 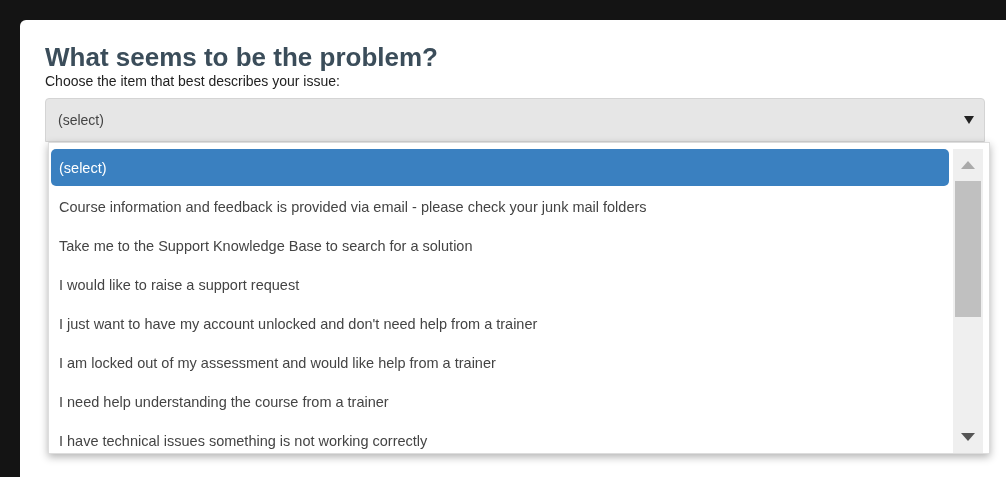 I want to click on scrollbar, so click(x=968, y=301).